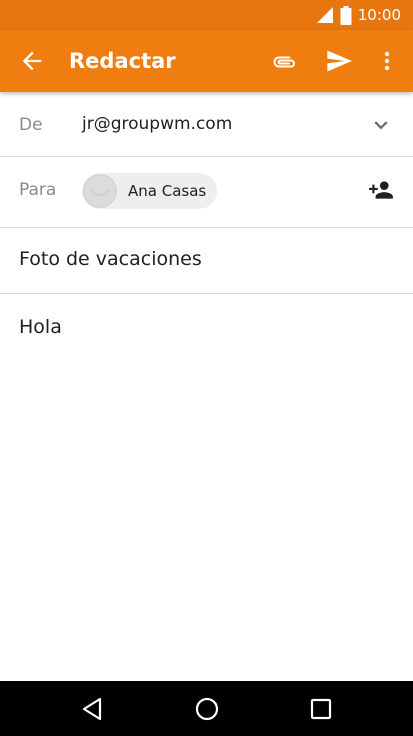  Describe the element at coordinates (387, 61) in the screenshot. I see `more-vert-icon` at that location.